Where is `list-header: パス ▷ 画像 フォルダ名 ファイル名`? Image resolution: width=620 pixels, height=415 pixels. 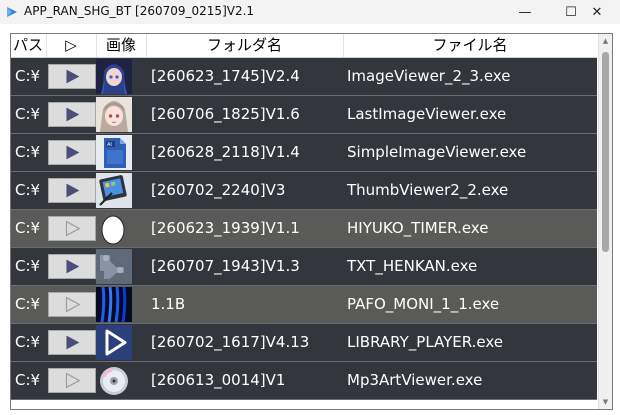
list-header: パス ▷ 画像 フォルダ名 ファイル名 is located at coordinates (304, 46).